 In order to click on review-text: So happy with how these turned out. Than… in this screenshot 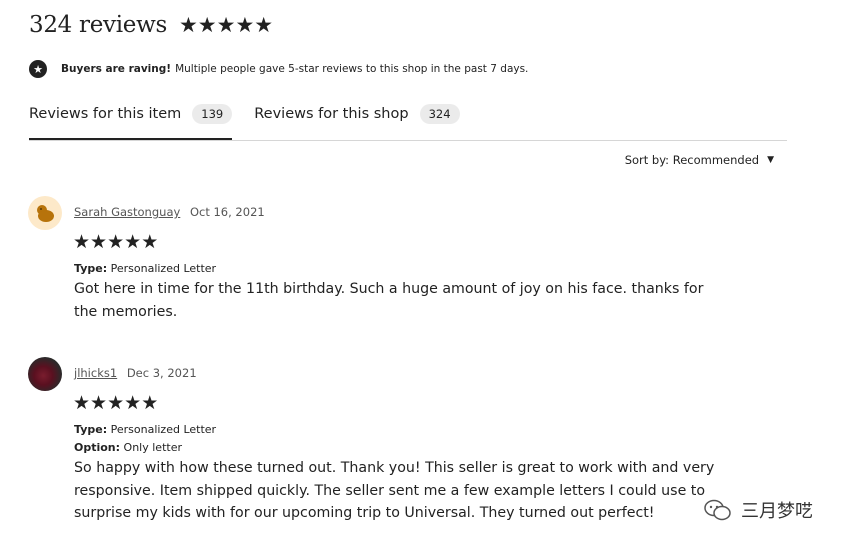, I will do `click(394, 490)`.